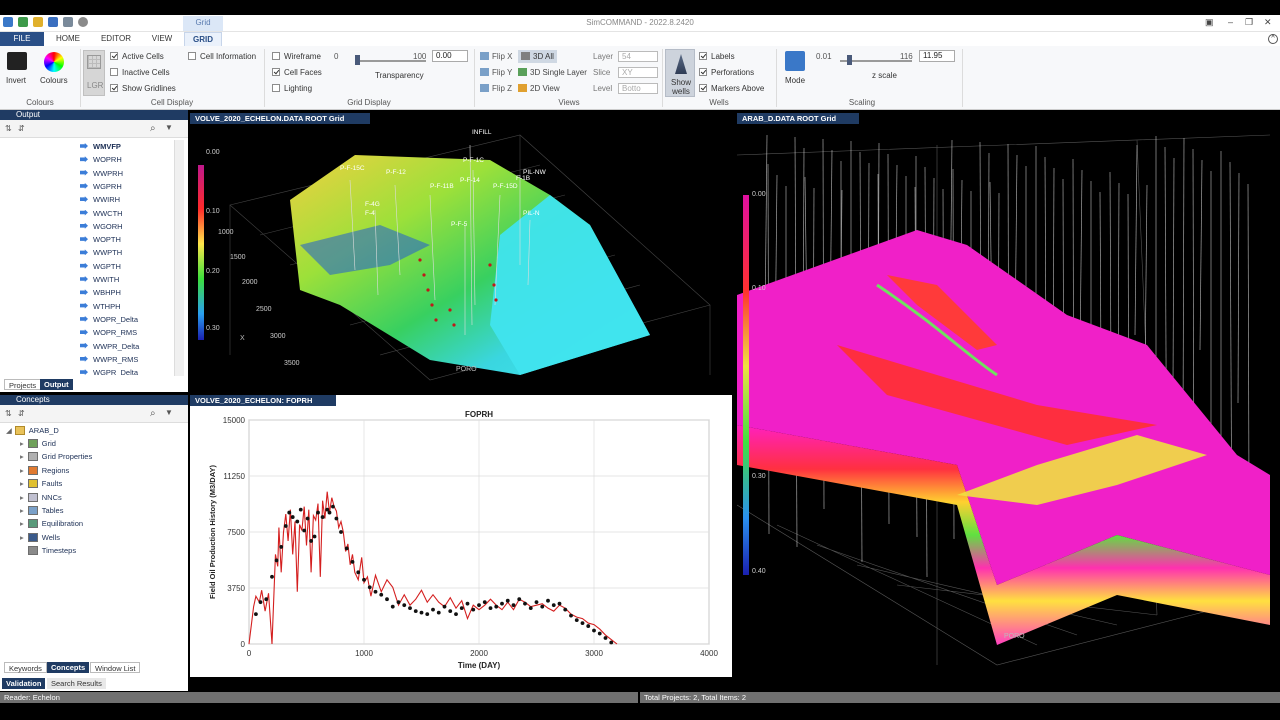 This screenshot has height=720, width=1280. What do you see at coordinates (100, 292) in the screenshot?
I see `output-item: WBHPH` at bounding box center [100, 292].